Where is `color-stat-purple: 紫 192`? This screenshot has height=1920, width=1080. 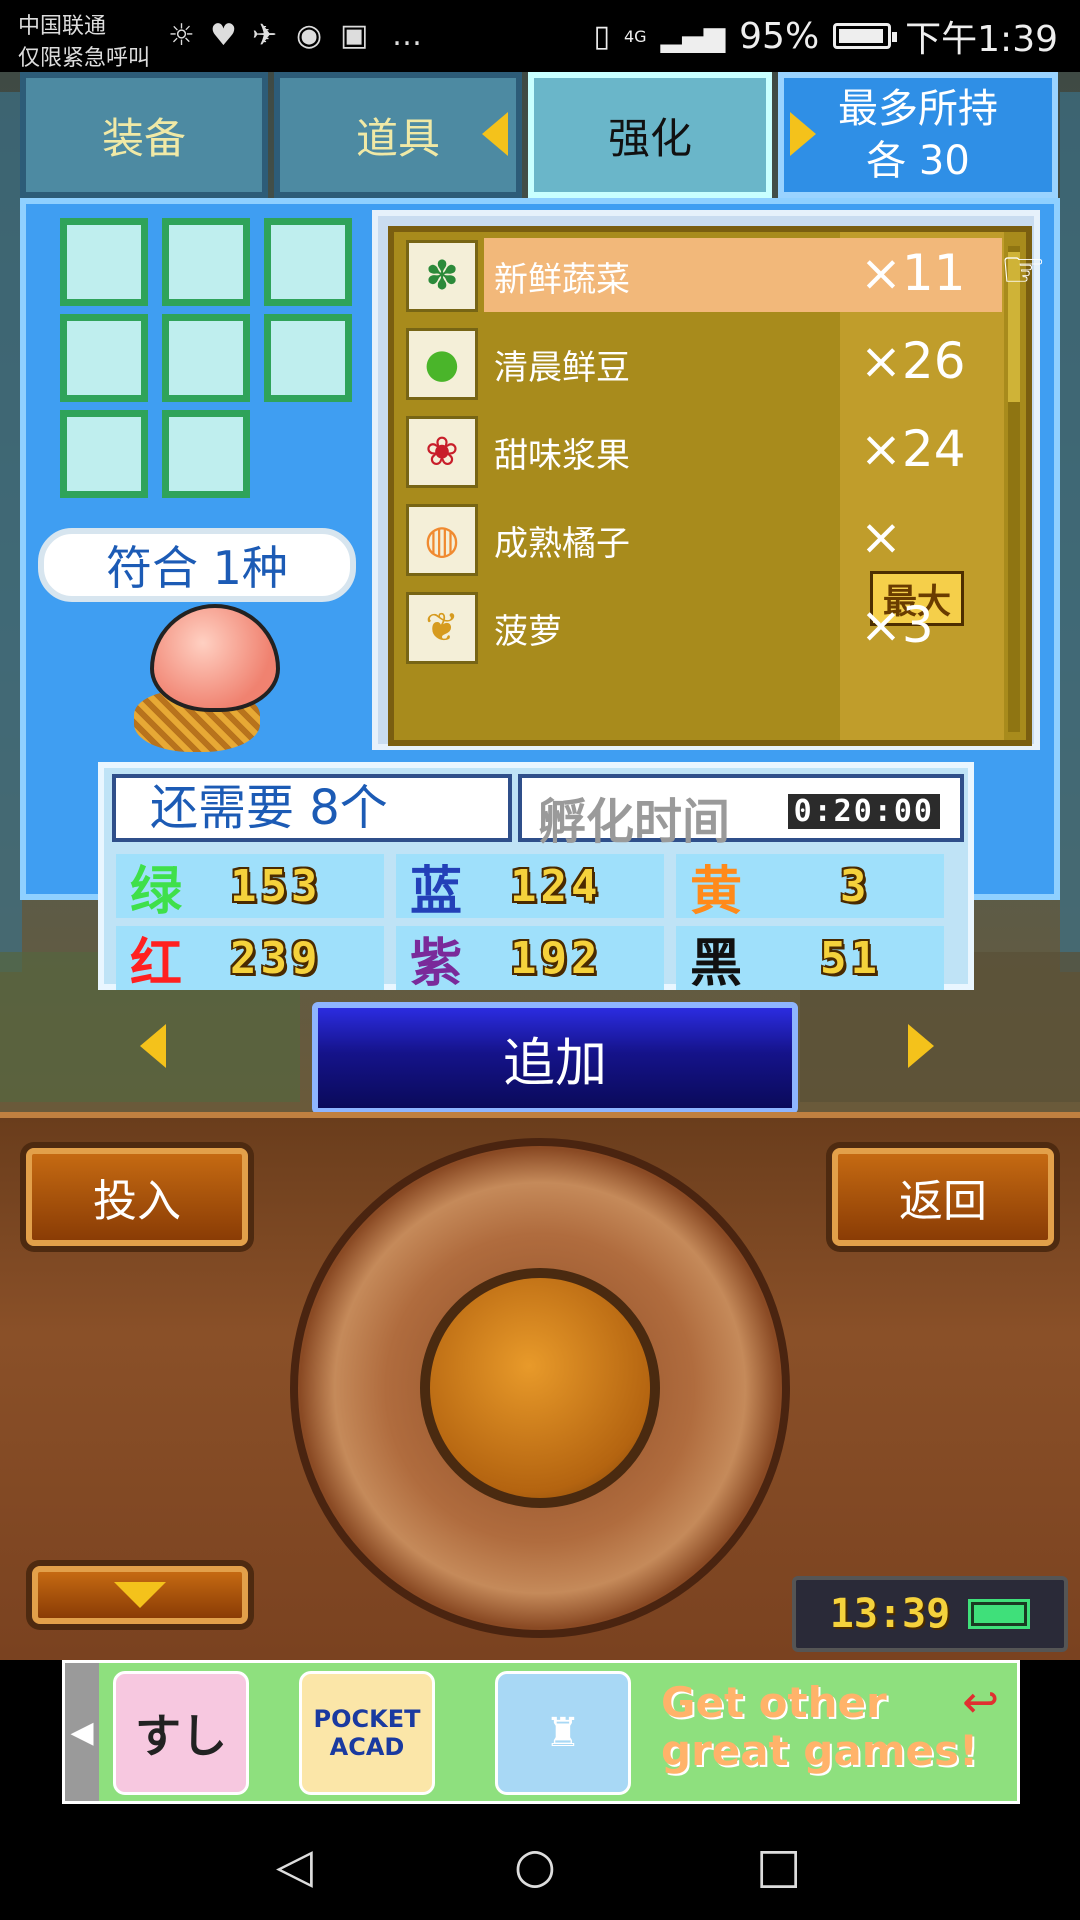
color-stat-purple: 紫 192 is located at coordinates (530, 960).